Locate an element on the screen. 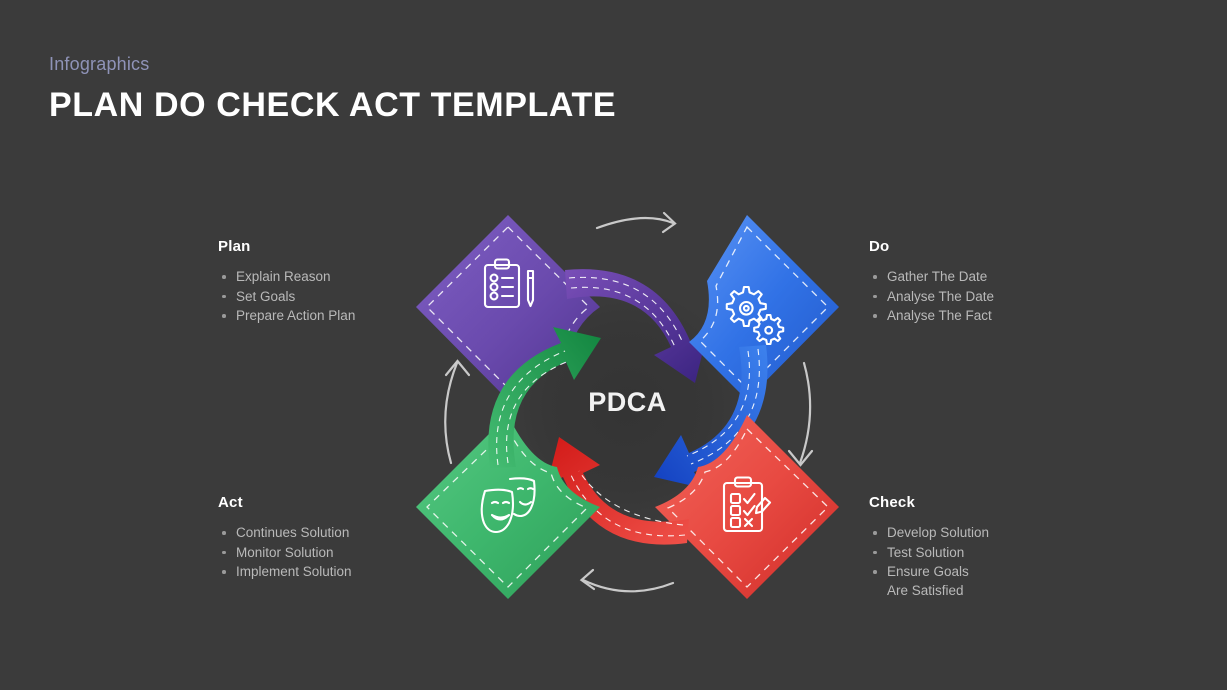  list-item: Explain Reason is located at coordinates (333, 277).